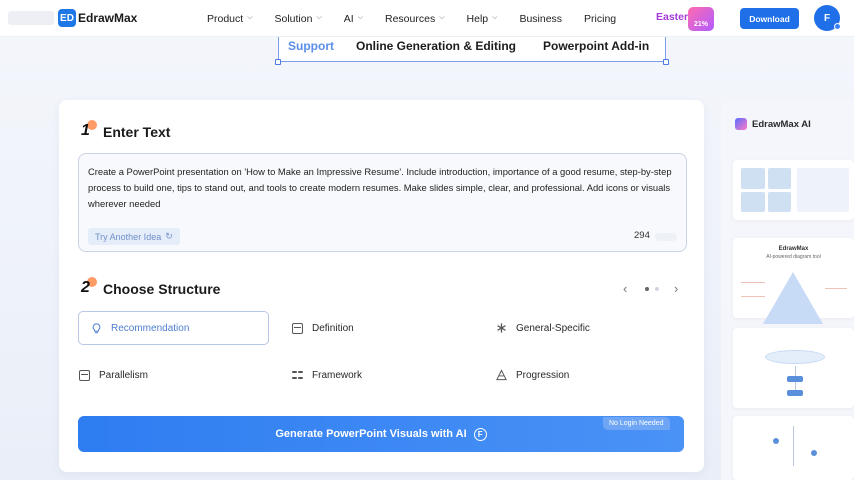 The height and width of the screenshot is (480, 854). Describe the element at coordinates (837, 26) in the screenshot. I see `status-dot-icon` at that location.